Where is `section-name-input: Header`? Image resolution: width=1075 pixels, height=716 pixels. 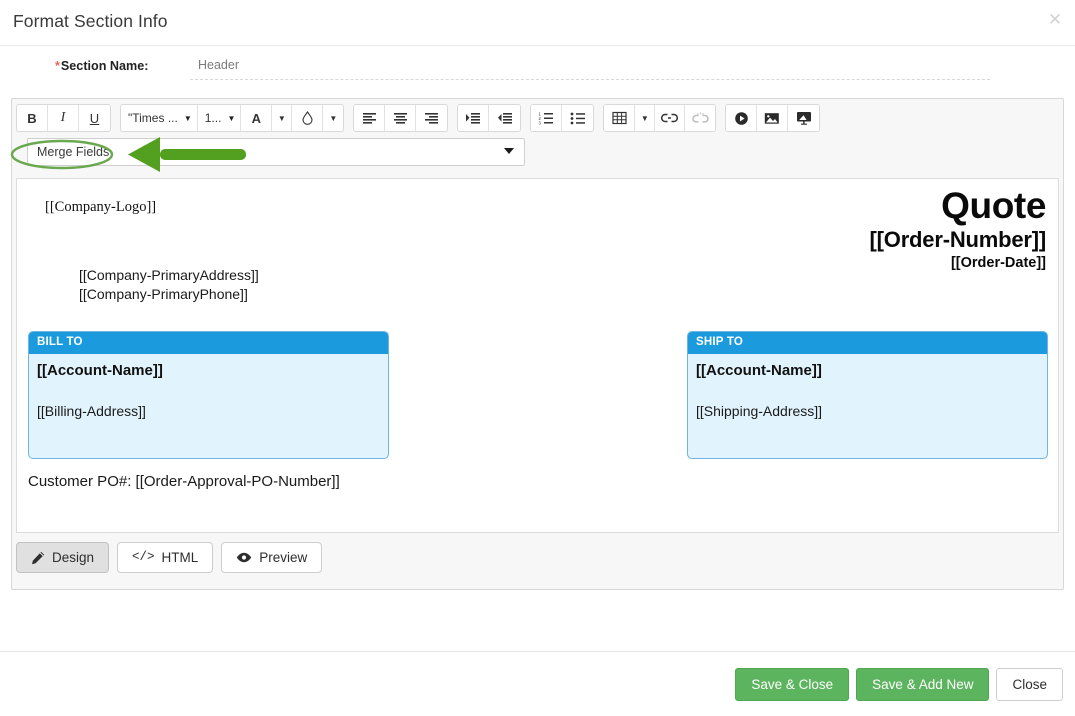
section-name-input: Header is located at coordinates (590, 67).